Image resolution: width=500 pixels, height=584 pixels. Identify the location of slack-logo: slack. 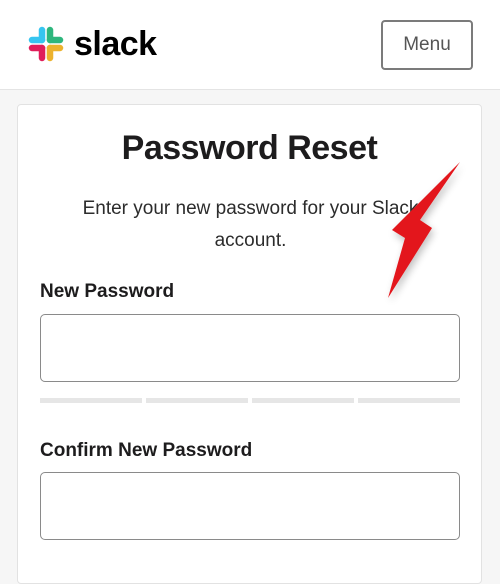
(91, 44).